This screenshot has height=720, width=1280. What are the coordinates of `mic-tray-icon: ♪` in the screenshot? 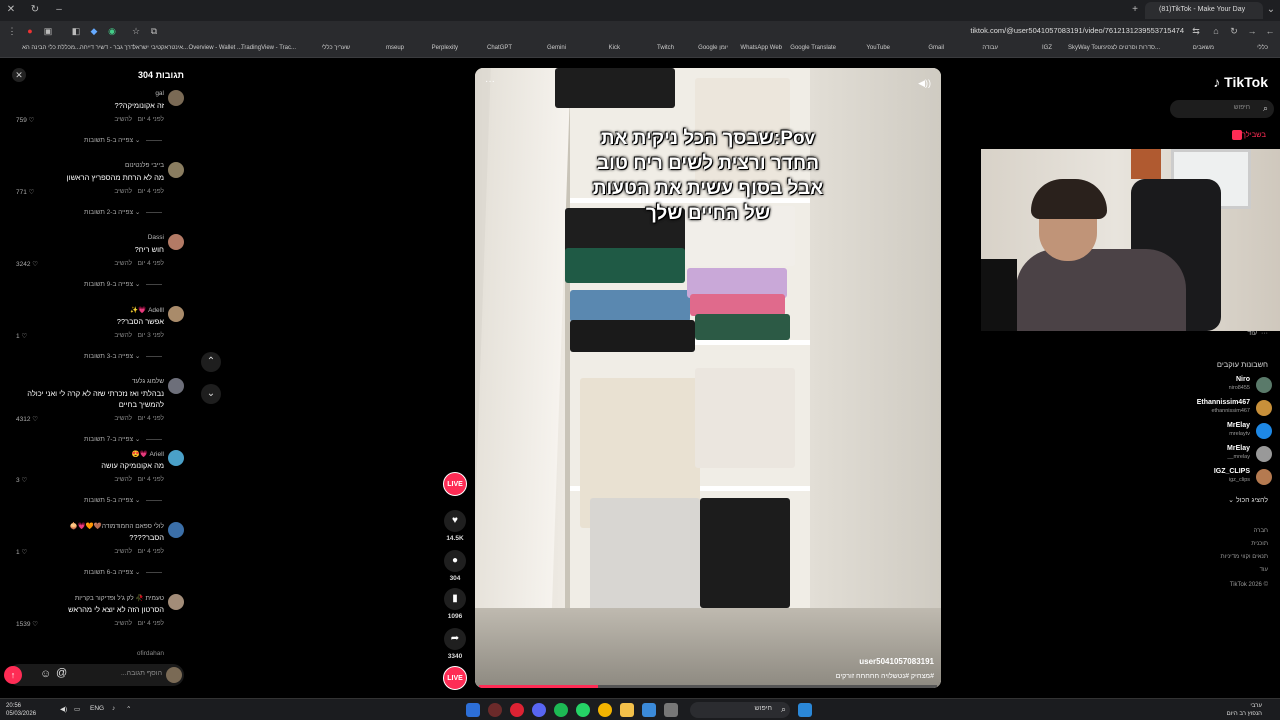 It's located at (113, 708).